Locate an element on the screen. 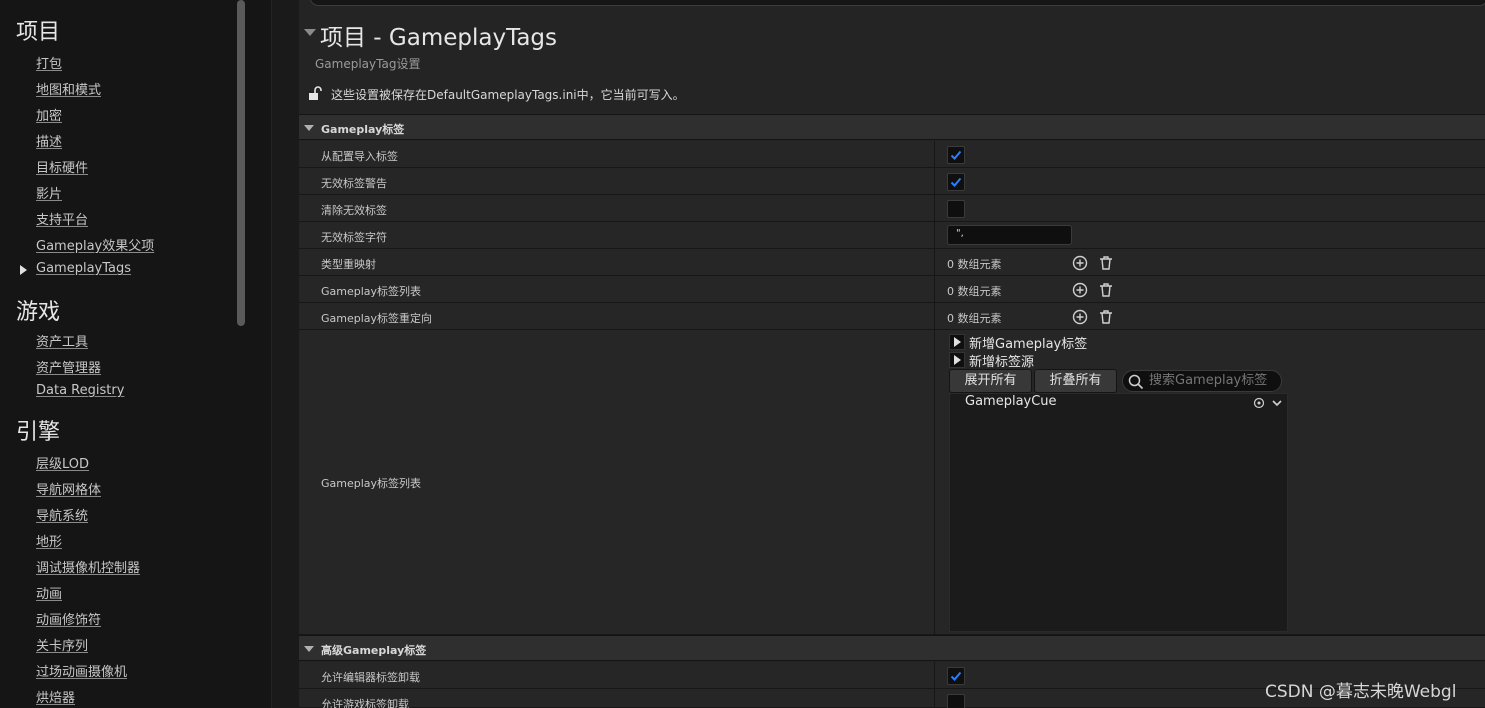 The height and width of the screenshot is (708, 1485). category-label: 高级Gameplay标签 is located at coordinates (374, 650).